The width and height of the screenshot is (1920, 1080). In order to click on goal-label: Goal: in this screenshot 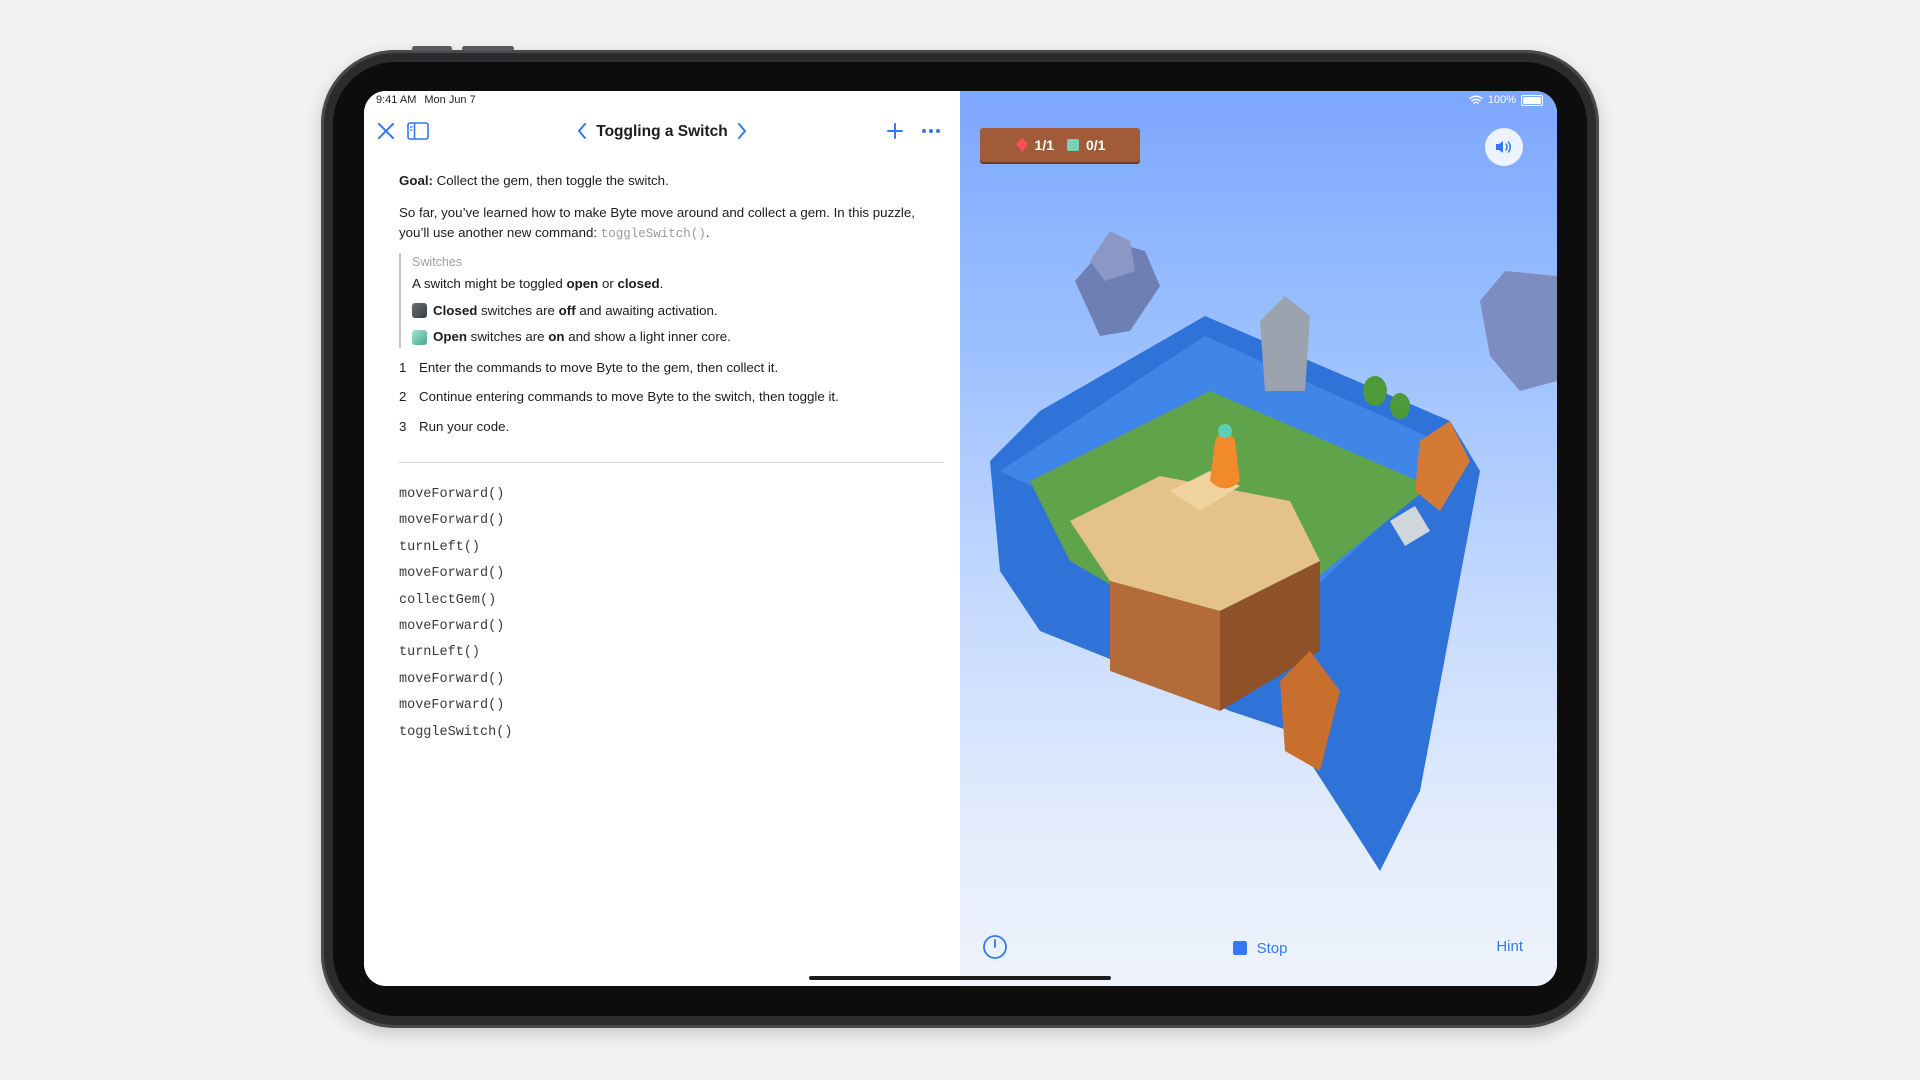, I will do `click(416, 180)`.